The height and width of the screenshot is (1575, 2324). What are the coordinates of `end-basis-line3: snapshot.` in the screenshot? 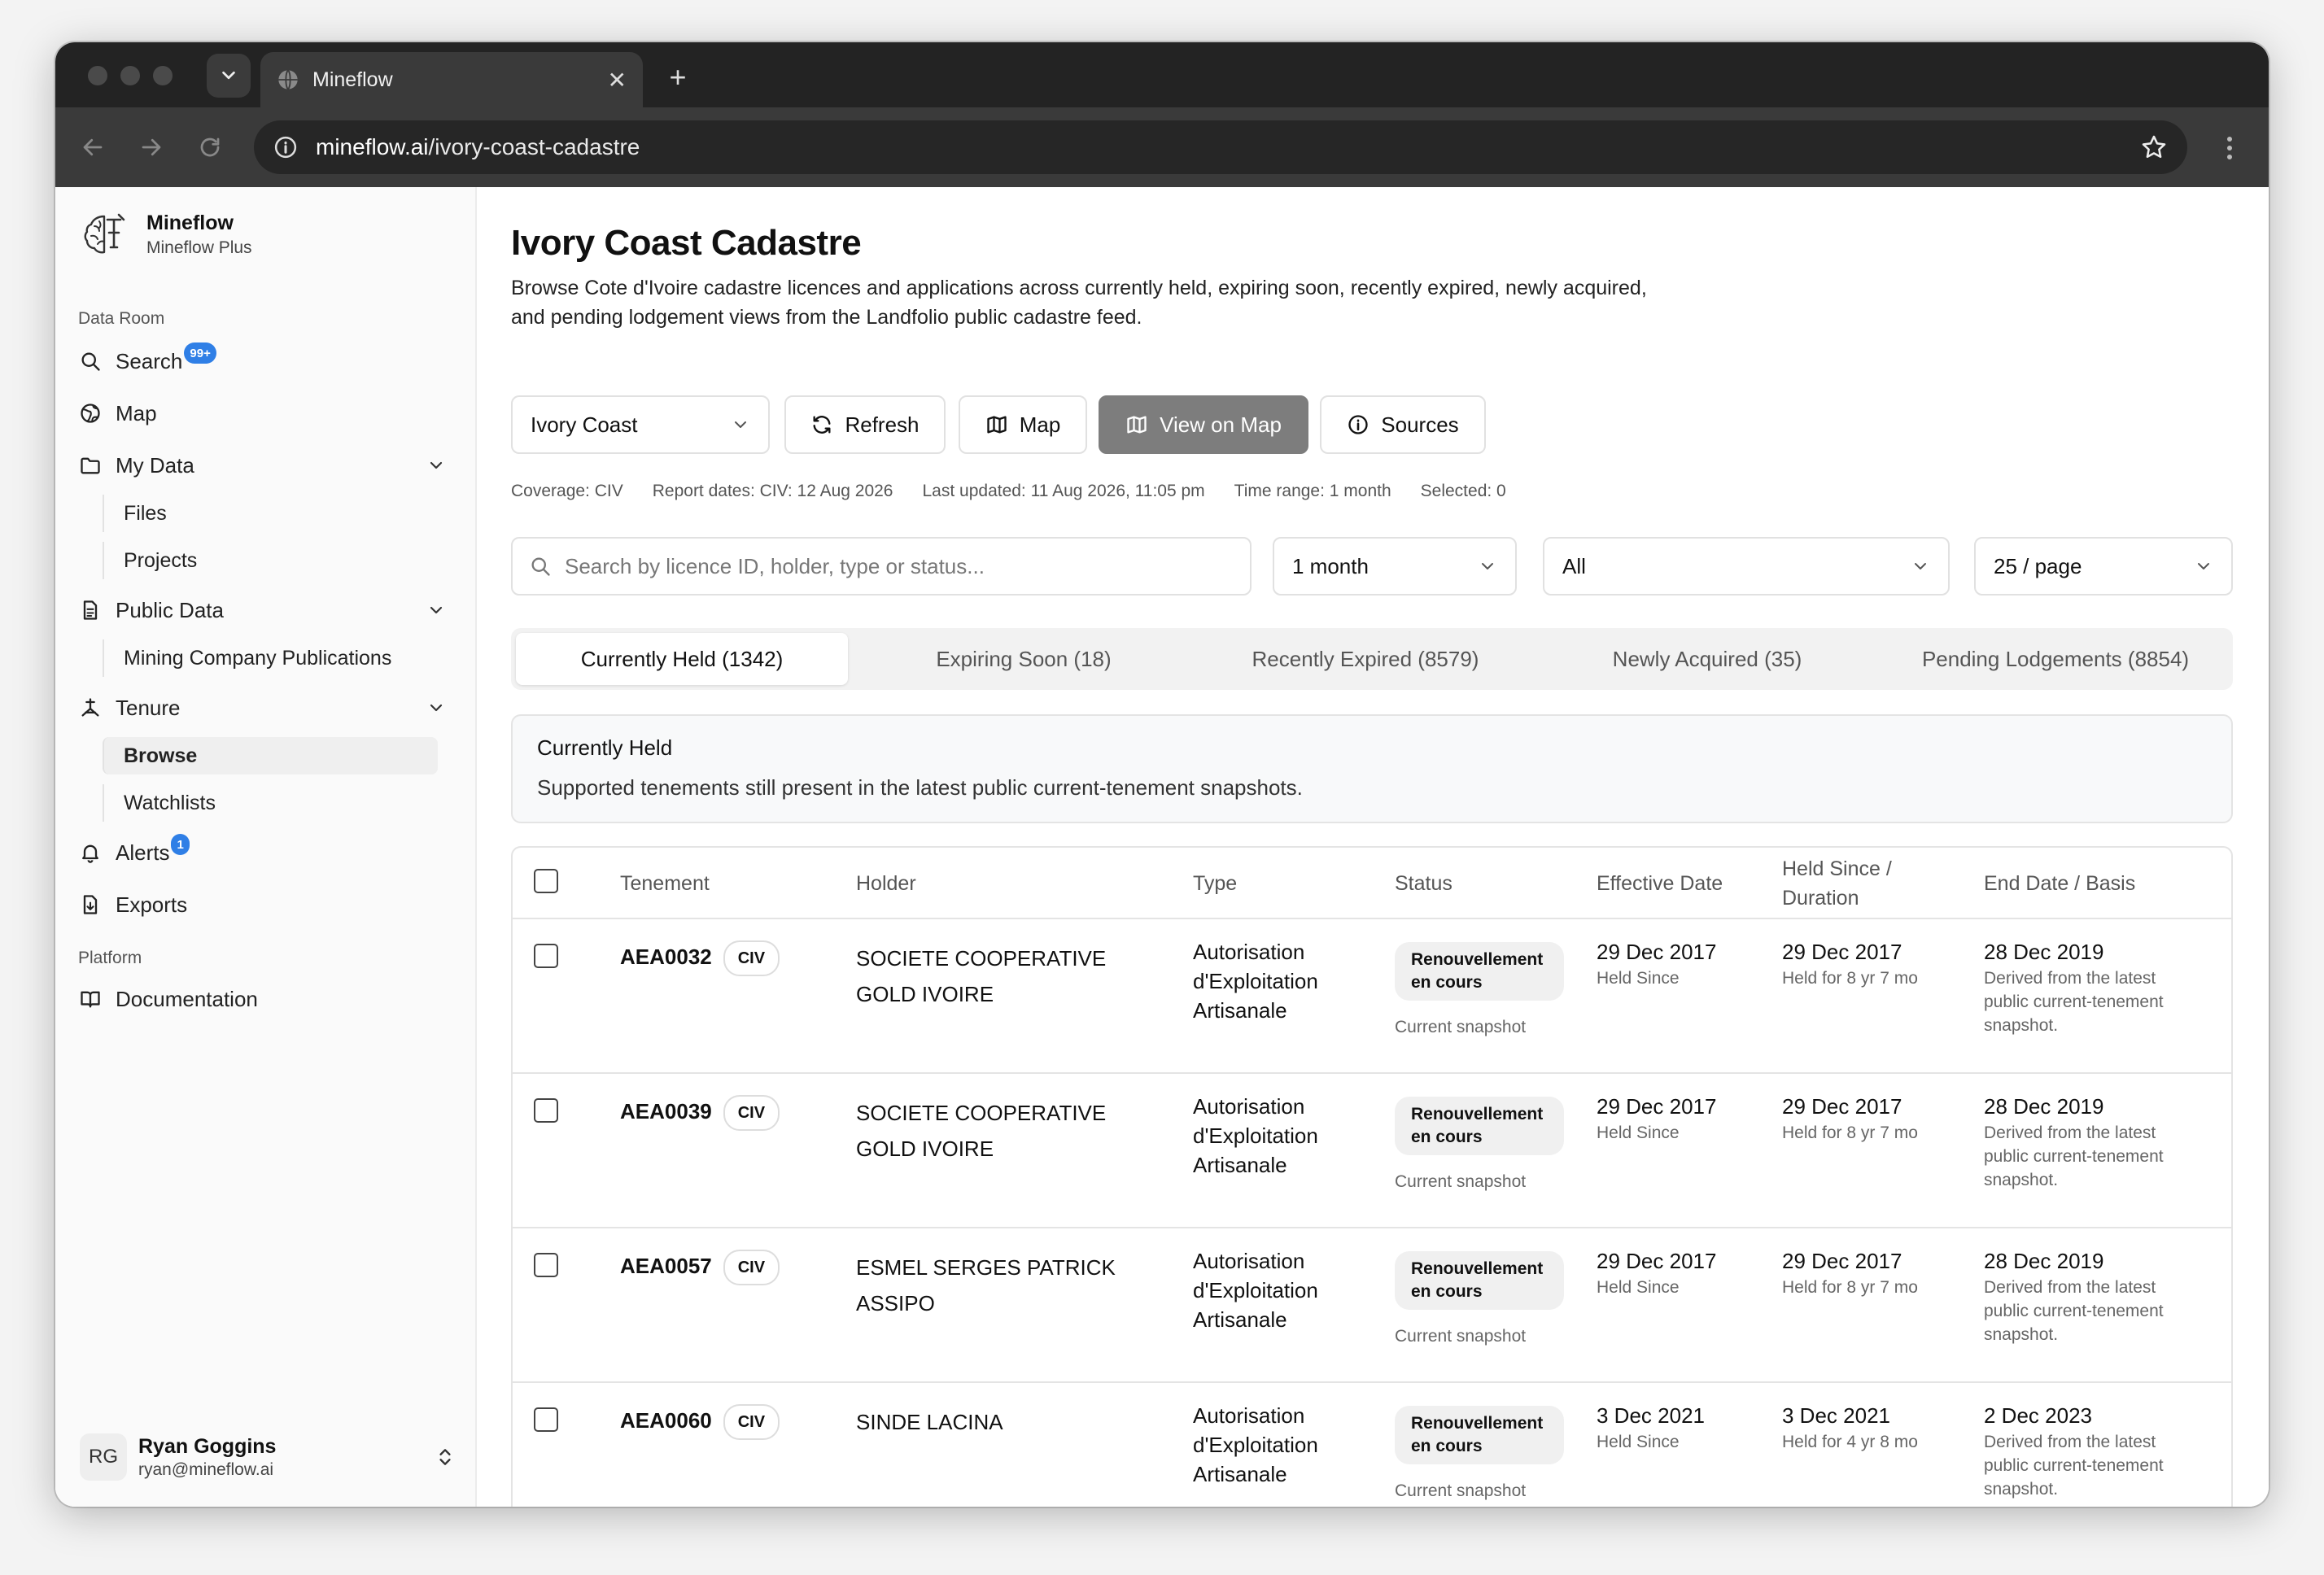 It's located at (2021, 1180).